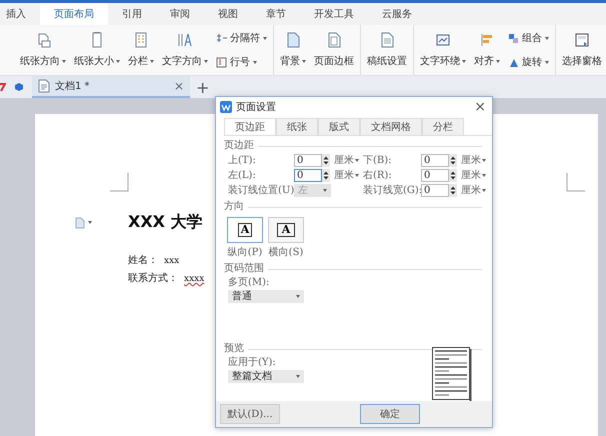 Image resolution: width=606 pixels, height=436 pixels. I want to click on dialog-tab: 纸张, so click(297, 126).